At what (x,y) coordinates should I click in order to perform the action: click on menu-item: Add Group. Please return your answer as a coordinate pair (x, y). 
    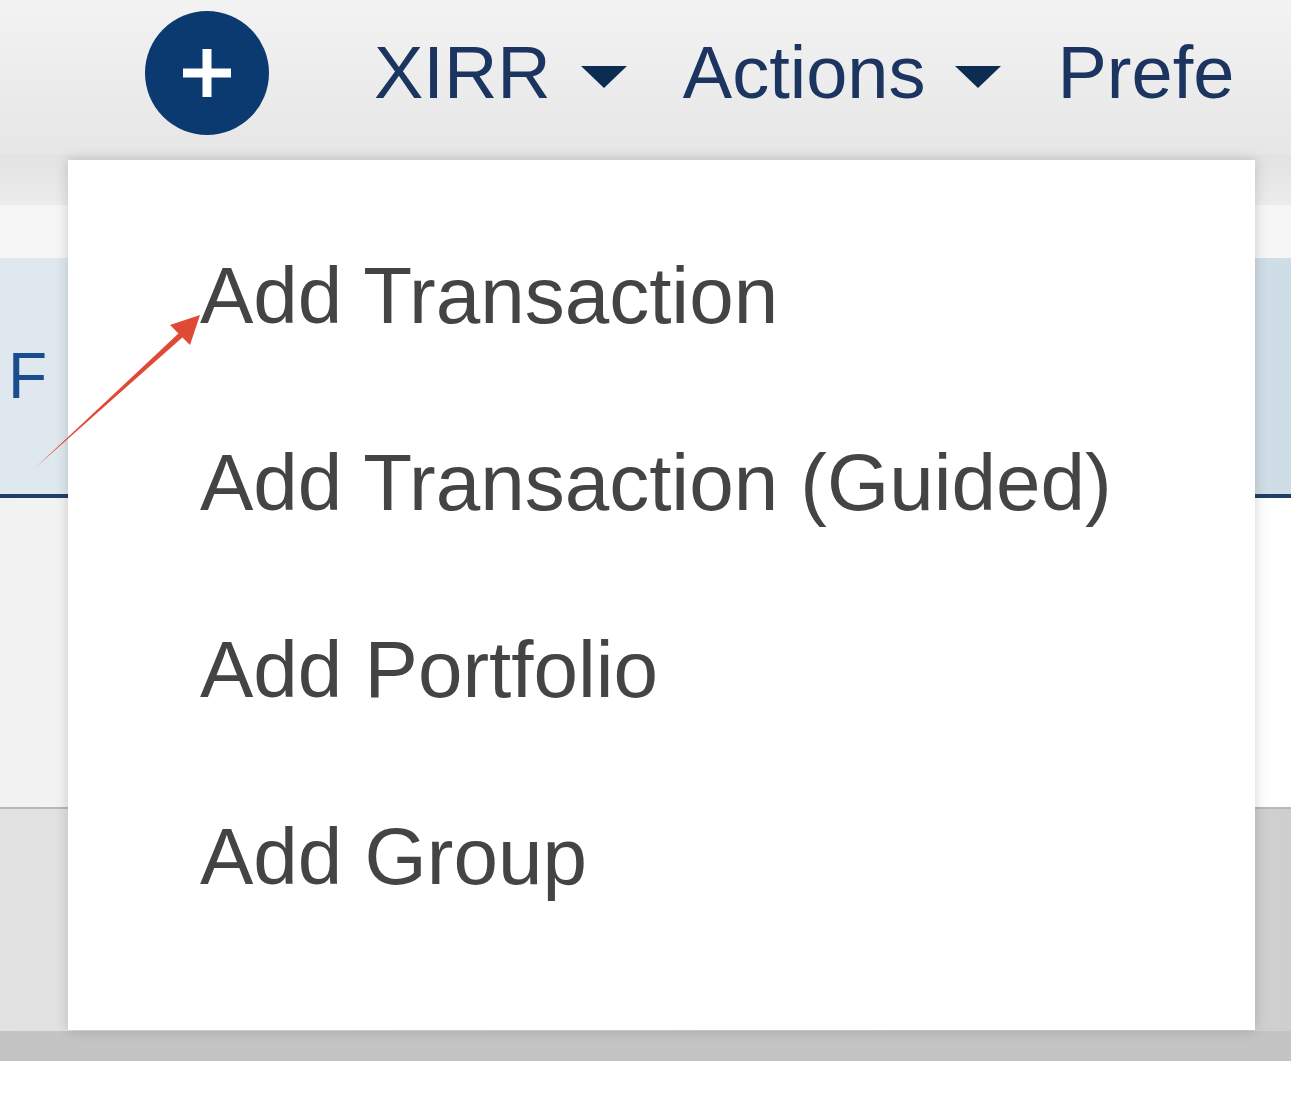
    Looking at the image, I should click on (393, 896).